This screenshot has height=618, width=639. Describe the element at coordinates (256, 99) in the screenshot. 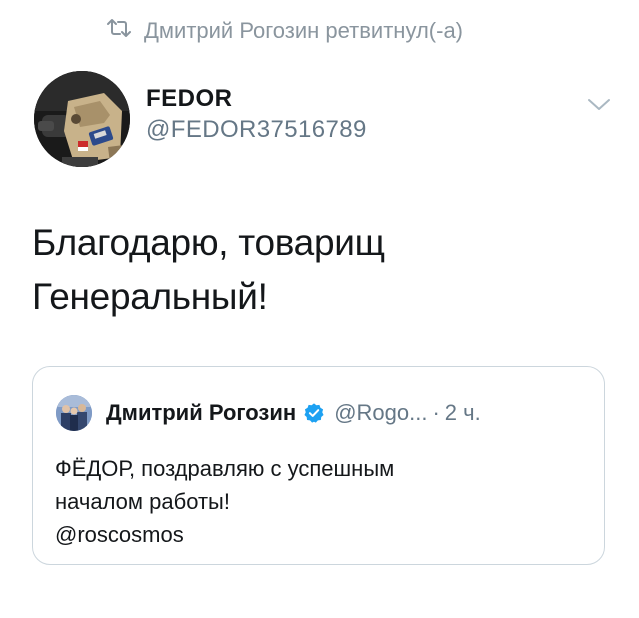

I see `author-name: FEDOR` at that location.